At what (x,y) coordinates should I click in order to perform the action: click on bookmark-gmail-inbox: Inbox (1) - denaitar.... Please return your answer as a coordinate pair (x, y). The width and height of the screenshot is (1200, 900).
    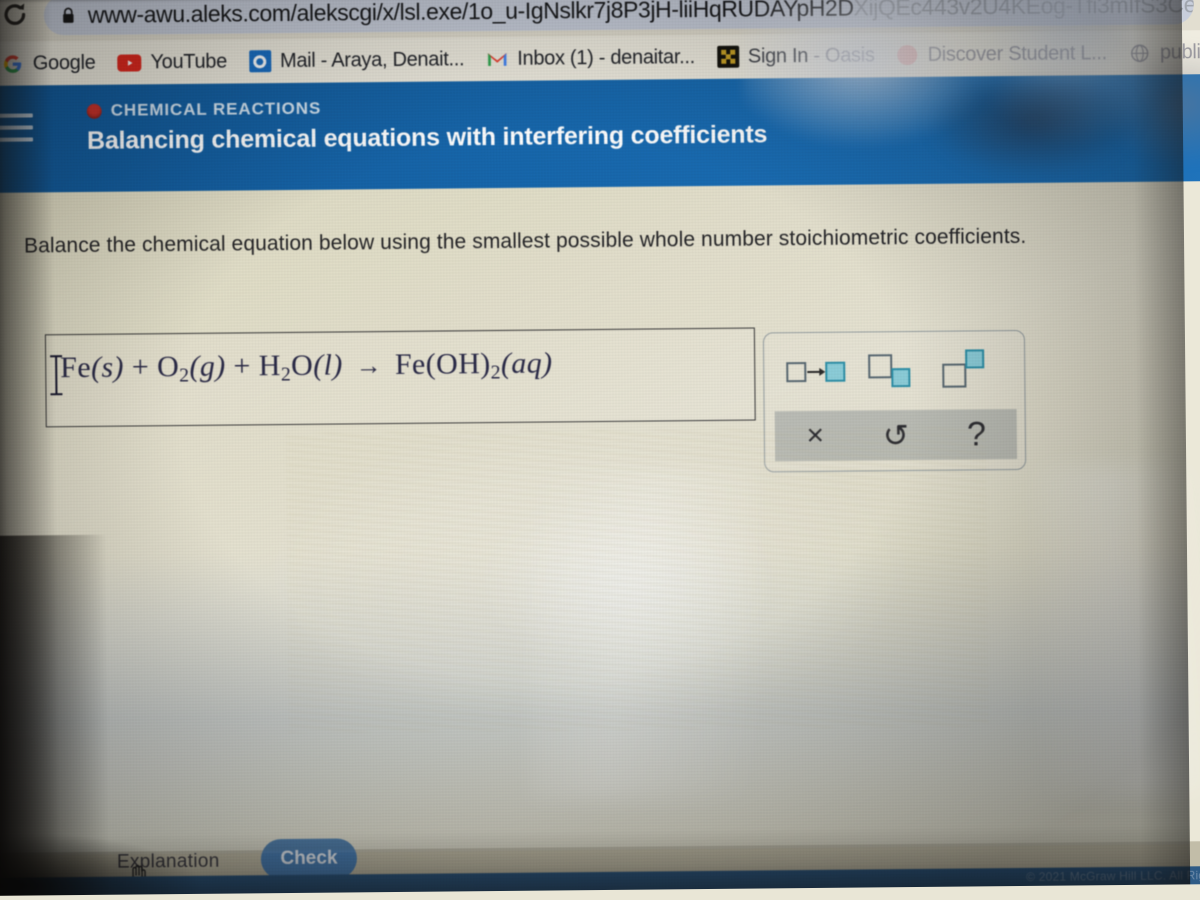
    Looking at the image, I should click on (590, 58).